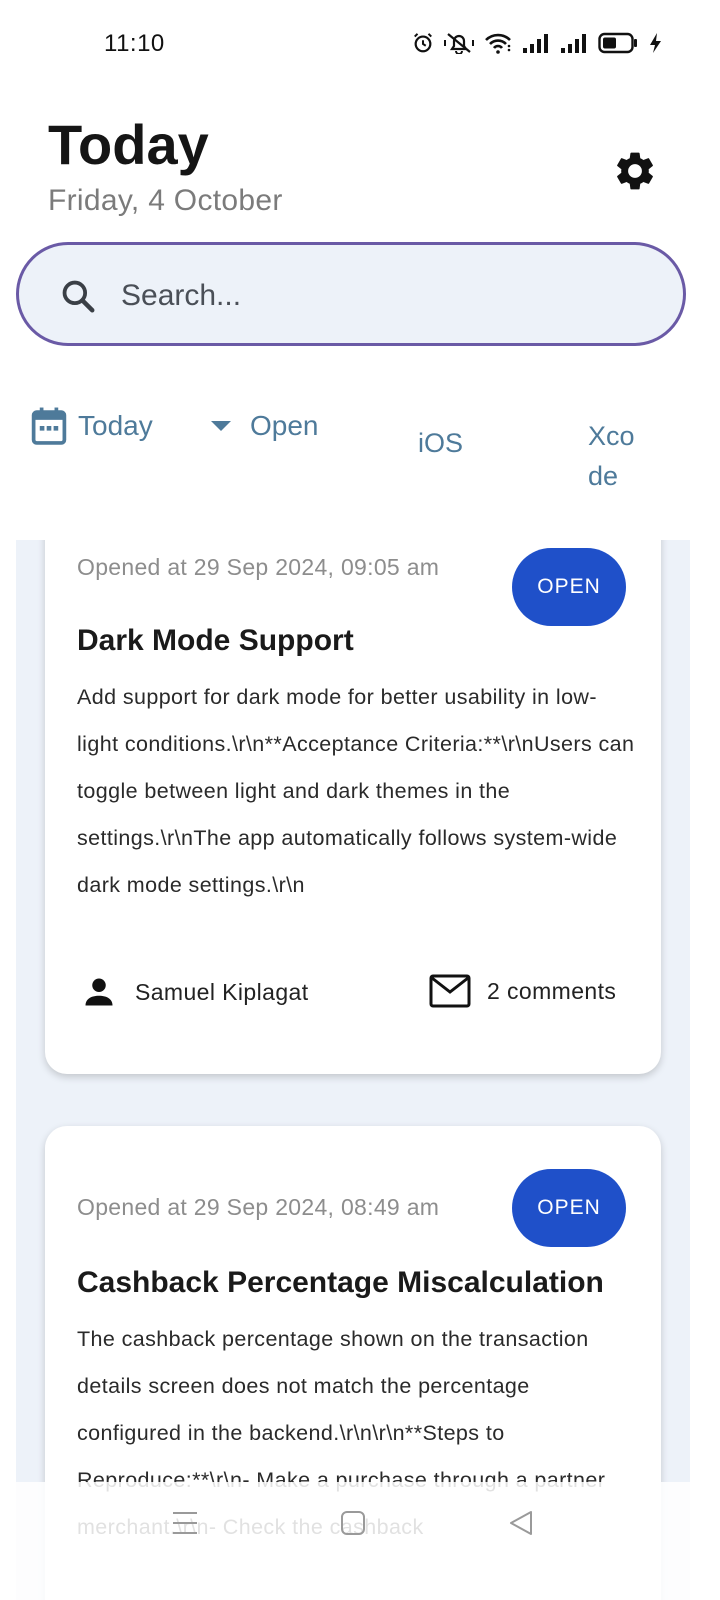 The height and width of the screenshot is (1600, 720). I want to click on page-date: Friday, 4 October, so click(165, 200).